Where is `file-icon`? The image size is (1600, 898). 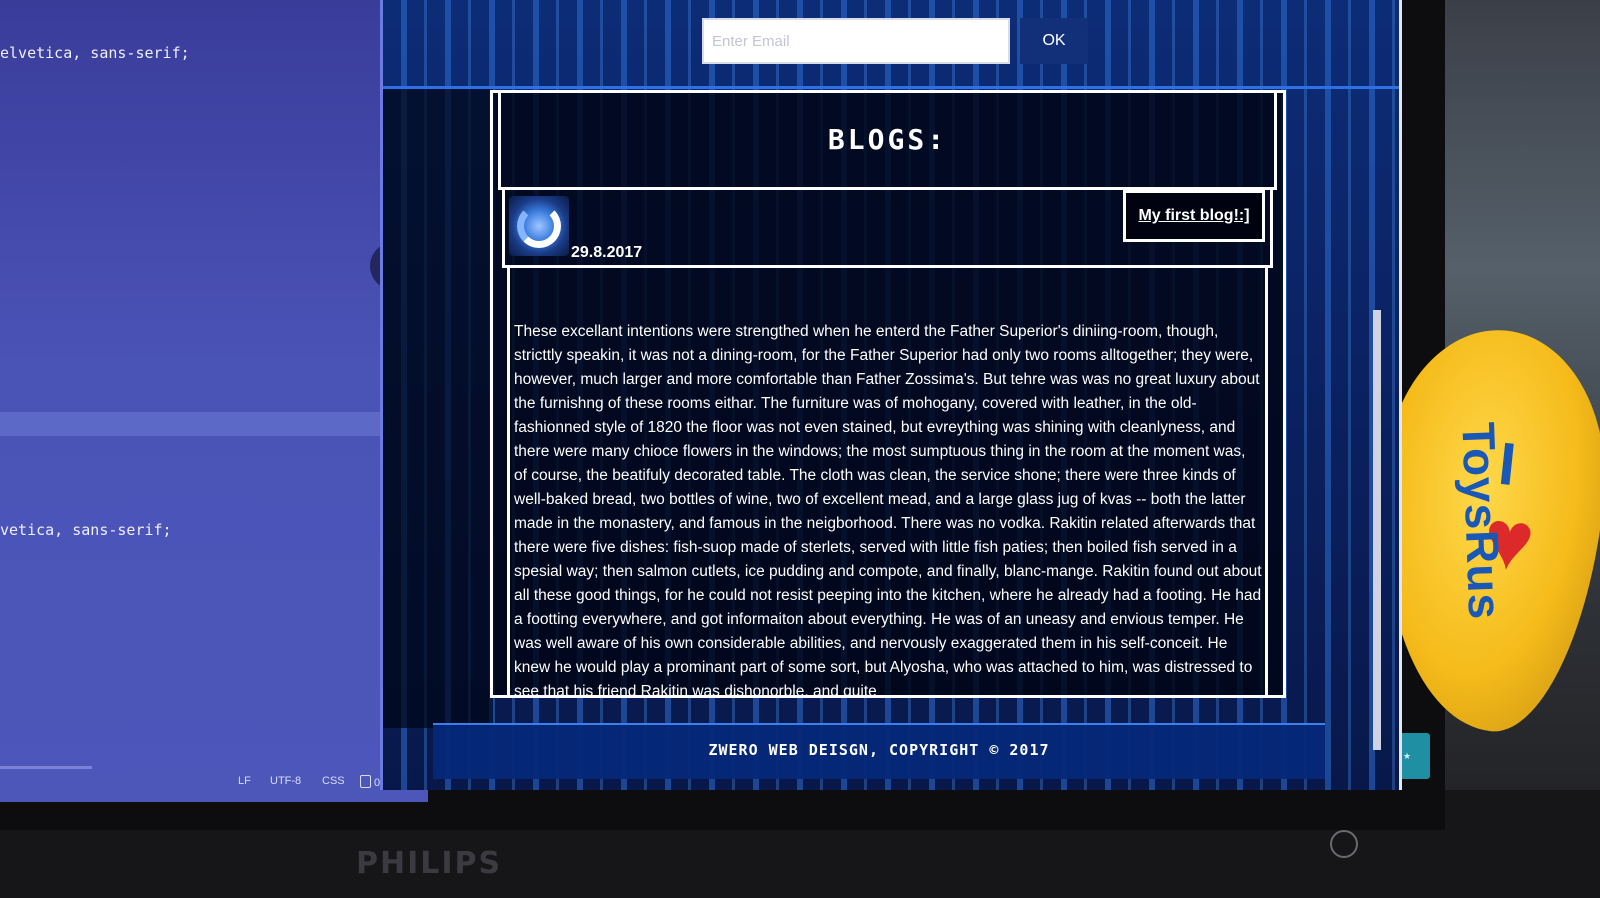
file-icon is located at coordinates (365, 781).